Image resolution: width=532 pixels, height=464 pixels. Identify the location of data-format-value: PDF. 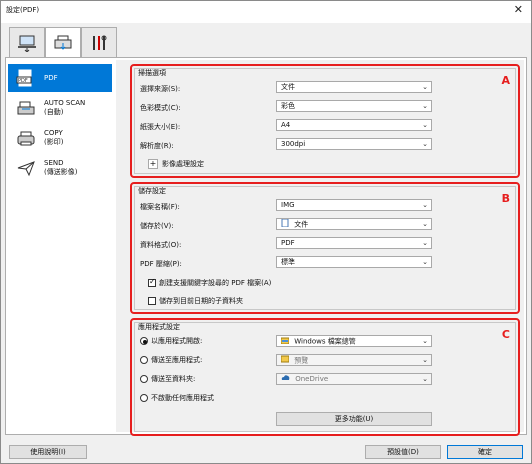
(288, 243).